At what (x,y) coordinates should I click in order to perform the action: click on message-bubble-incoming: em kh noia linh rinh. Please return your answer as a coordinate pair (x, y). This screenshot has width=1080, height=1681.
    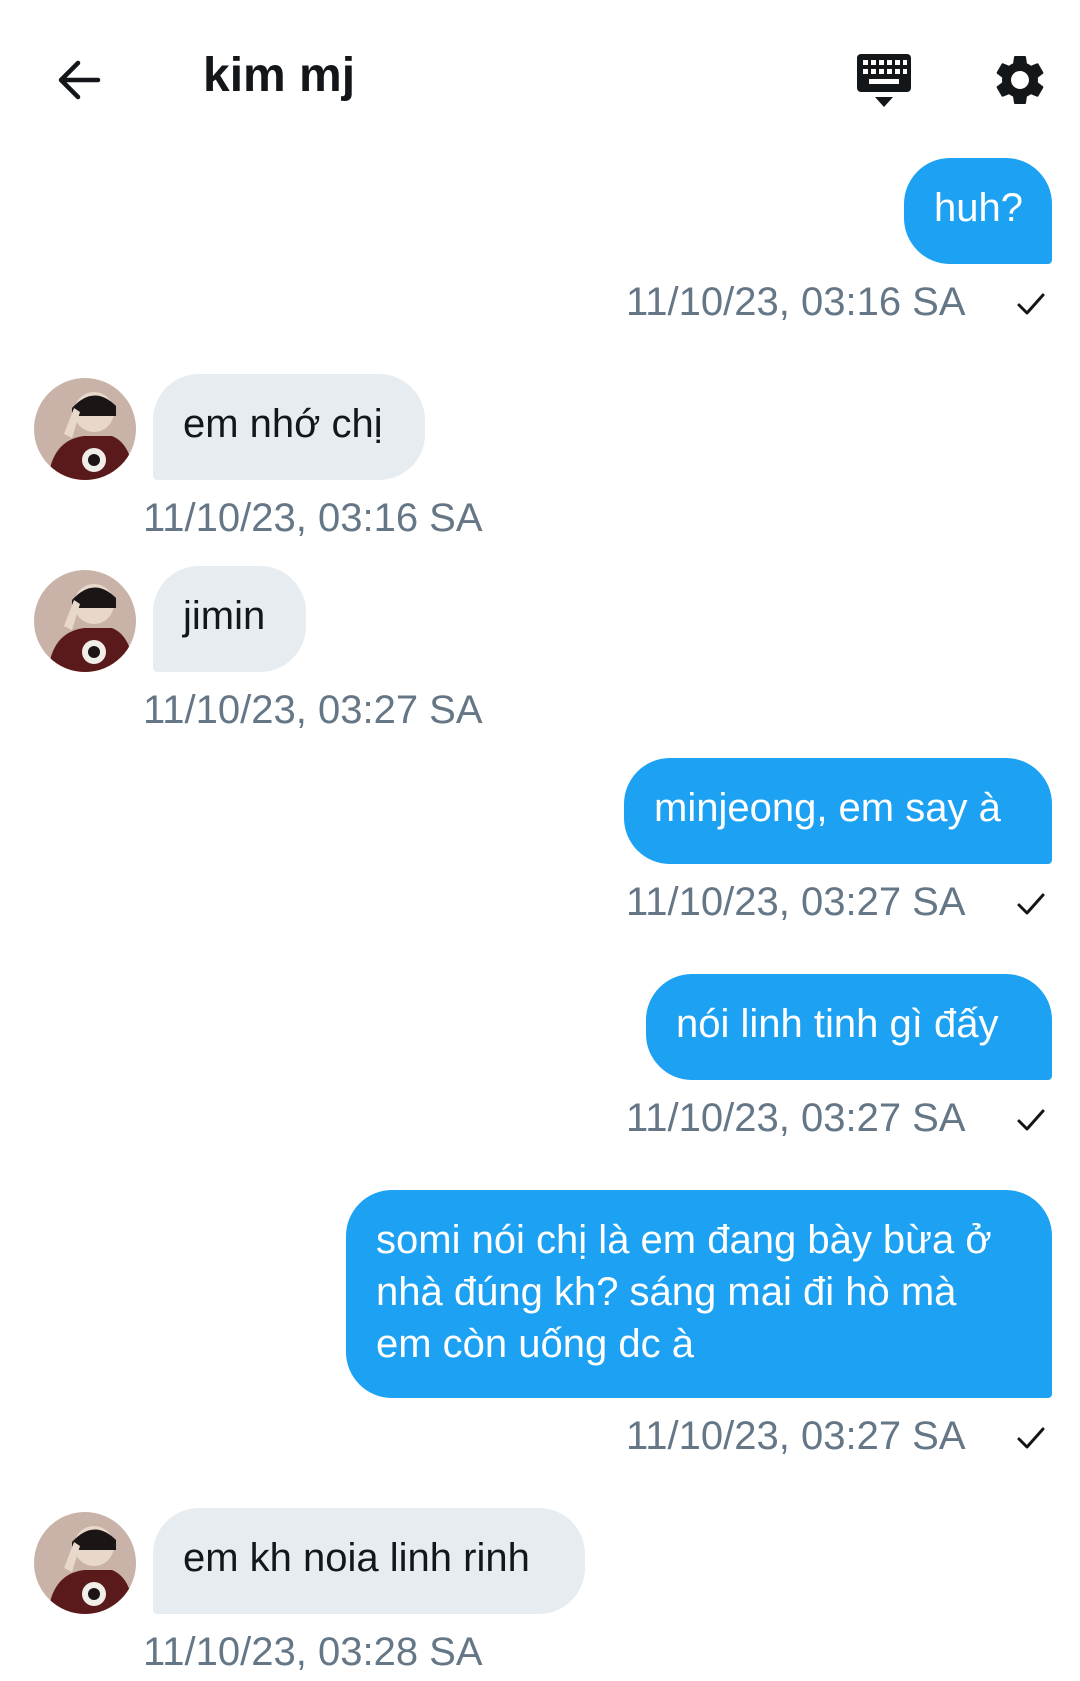
    Looking at the image, I should click on (369, 1561).